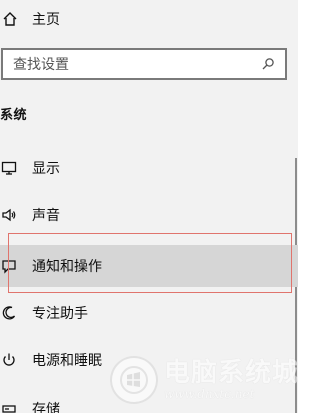 Image resolution: width=320 pixels, height=413 pixels. Describe the element at coordinates (46, 407) in the screenshot. I see `sidebar-item-label: 存储` at that location.